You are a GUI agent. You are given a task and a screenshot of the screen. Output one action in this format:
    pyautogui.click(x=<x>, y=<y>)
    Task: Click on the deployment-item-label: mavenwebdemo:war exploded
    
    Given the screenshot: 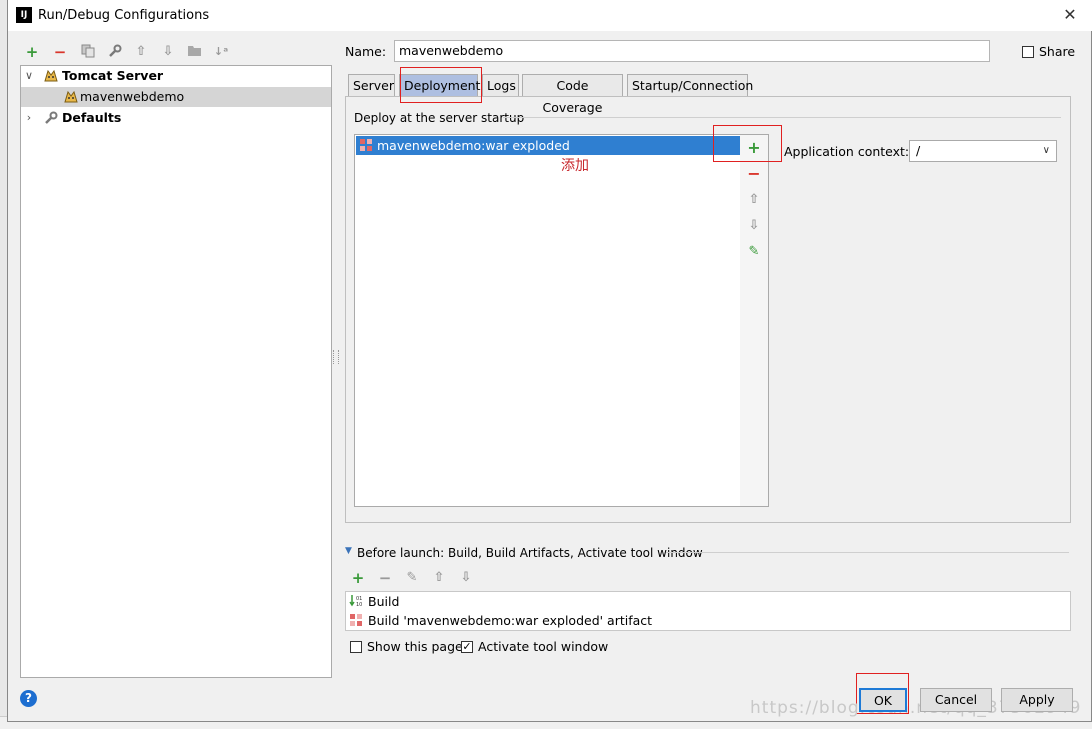 What is the action you would take?
    pyautogui.click(x=473, y=145)
    